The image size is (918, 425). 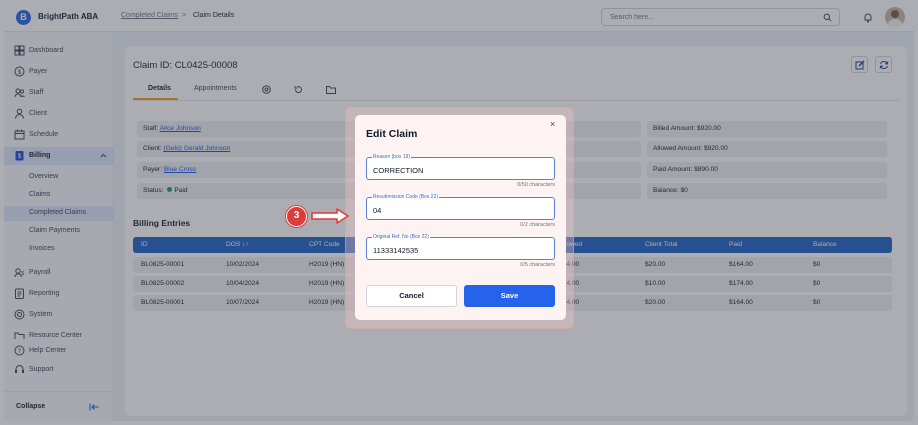 I want to click on resubmission-char-count: 0/2 characters, so click(x=537, y=225).